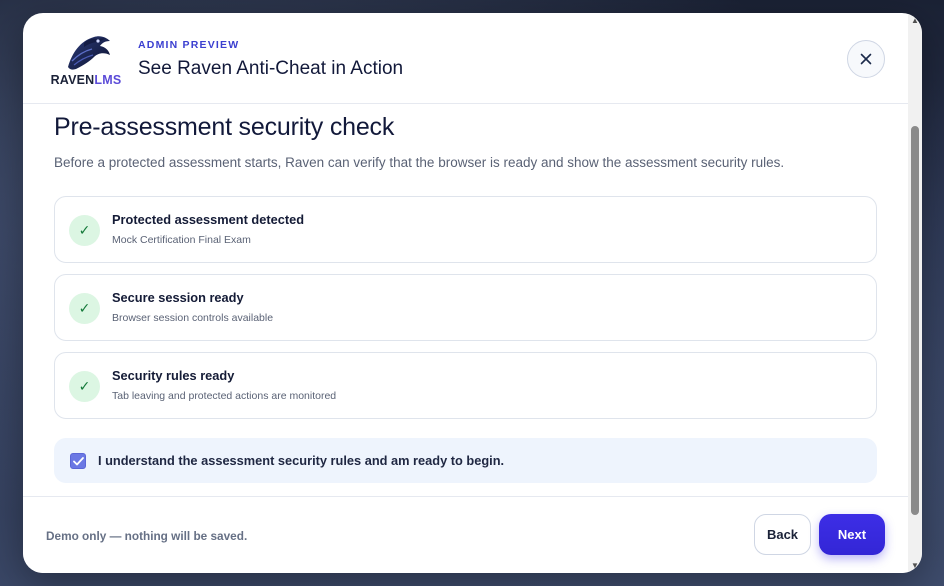 This screenshot has height=586, width=944. I want to click on scrollbar-thumb, so click(915, 320).